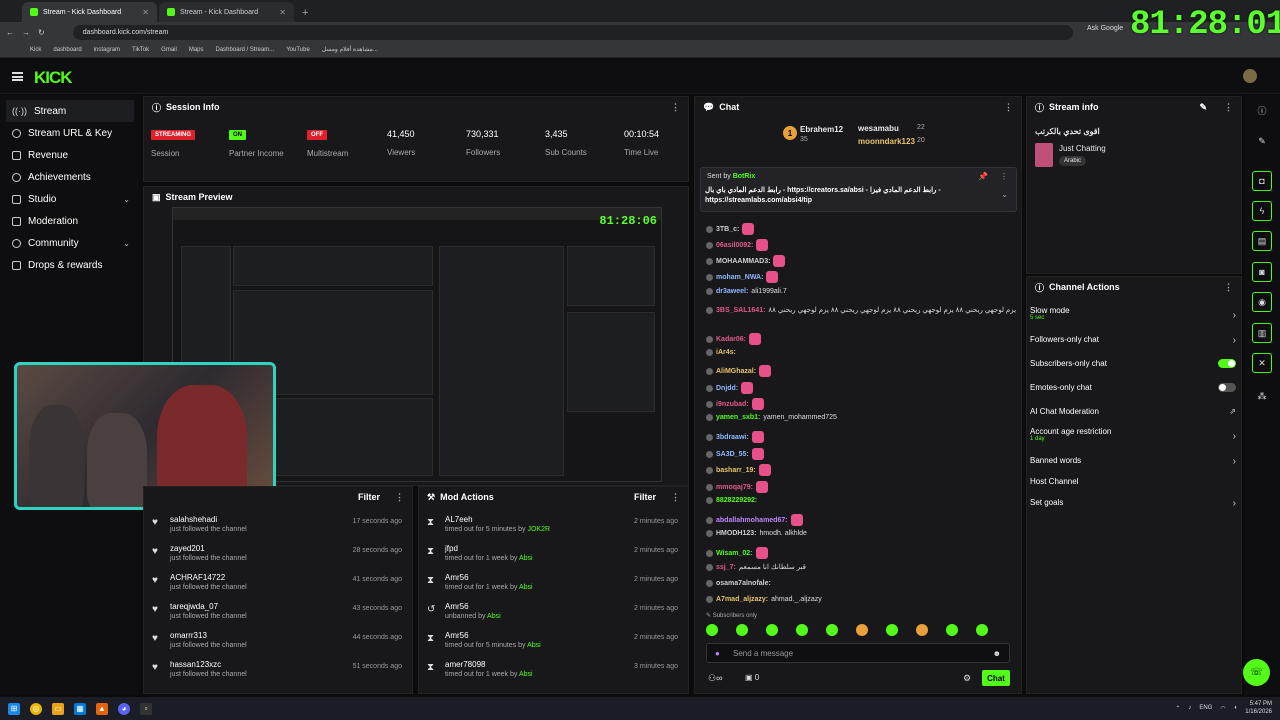 The image size is (1280, 720). What do you see at coordinates (1105, 28) in the screenshot?
I see `ask-google-button: Ask Google` at bounding box center [1105, 28].